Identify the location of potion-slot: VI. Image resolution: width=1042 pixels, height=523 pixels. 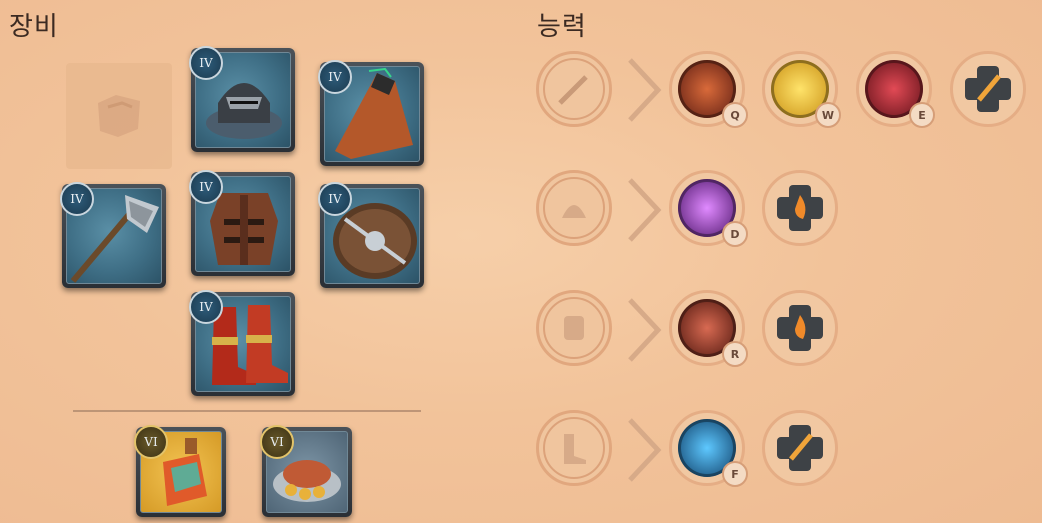
(180, 471).